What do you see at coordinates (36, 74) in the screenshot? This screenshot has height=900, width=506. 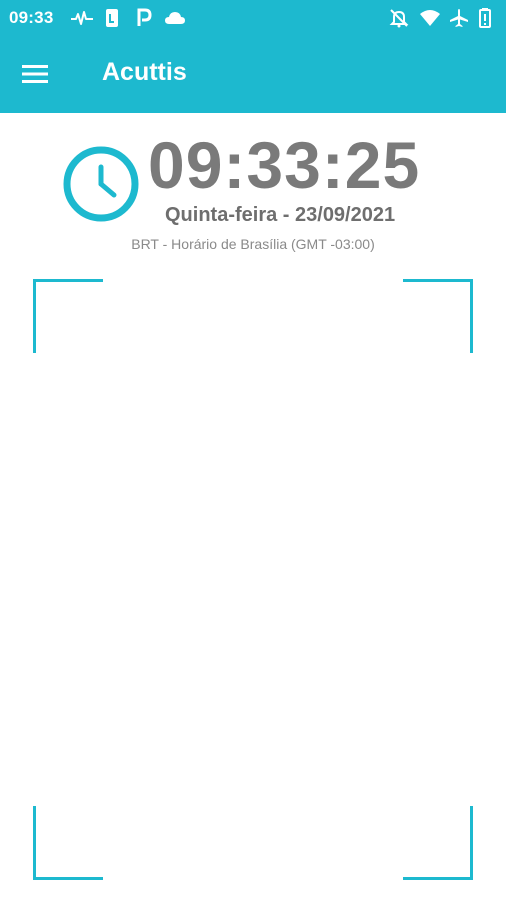 I see `menu-icon` at bounding box center [36, 74].